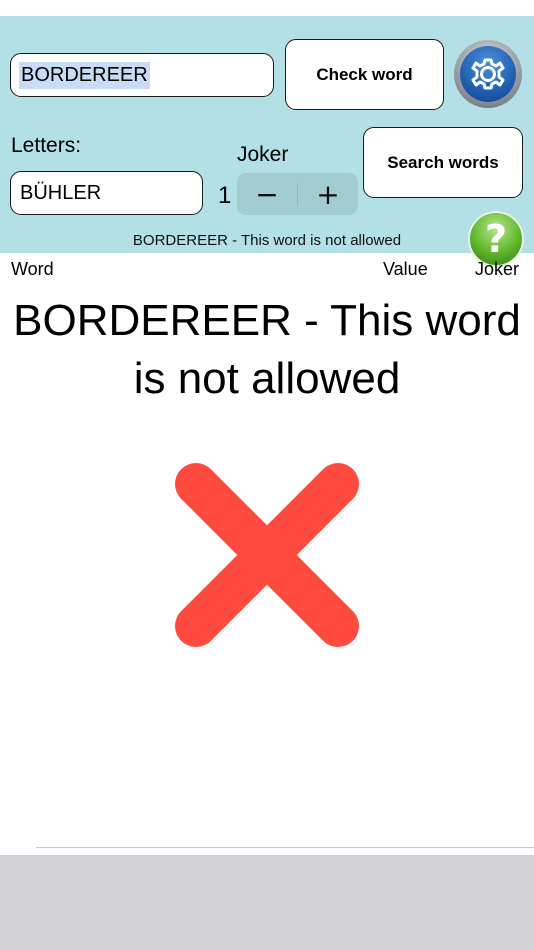 This screenshot has height=950, width=534. I want to click on x-mark-icon, so click(267, 555).